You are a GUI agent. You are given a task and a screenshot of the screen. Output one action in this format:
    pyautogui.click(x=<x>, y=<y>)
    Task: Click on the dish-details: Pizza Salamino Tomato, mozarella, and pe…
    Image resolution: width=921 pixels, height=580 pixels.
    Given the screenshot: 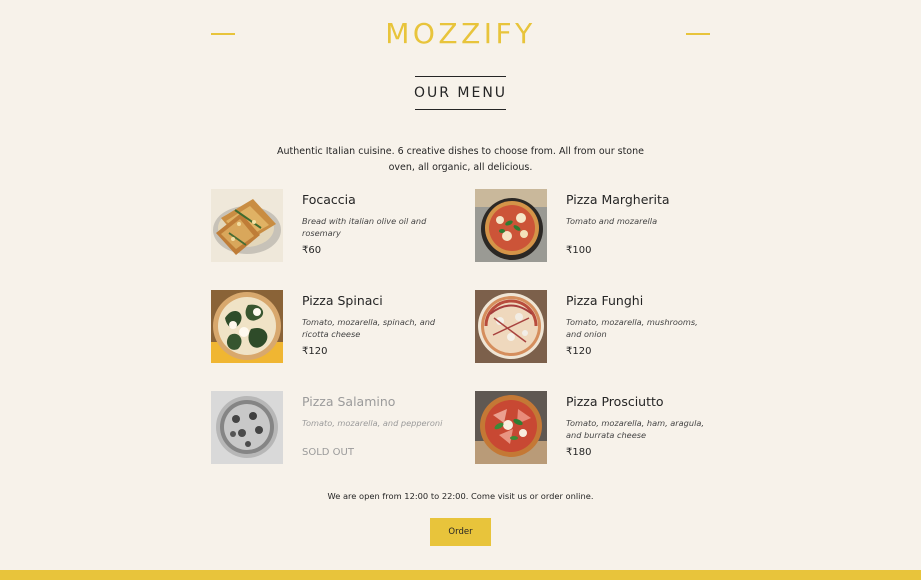 What is the action you would take?
    pyautogui.click(x=374, y=427)
    